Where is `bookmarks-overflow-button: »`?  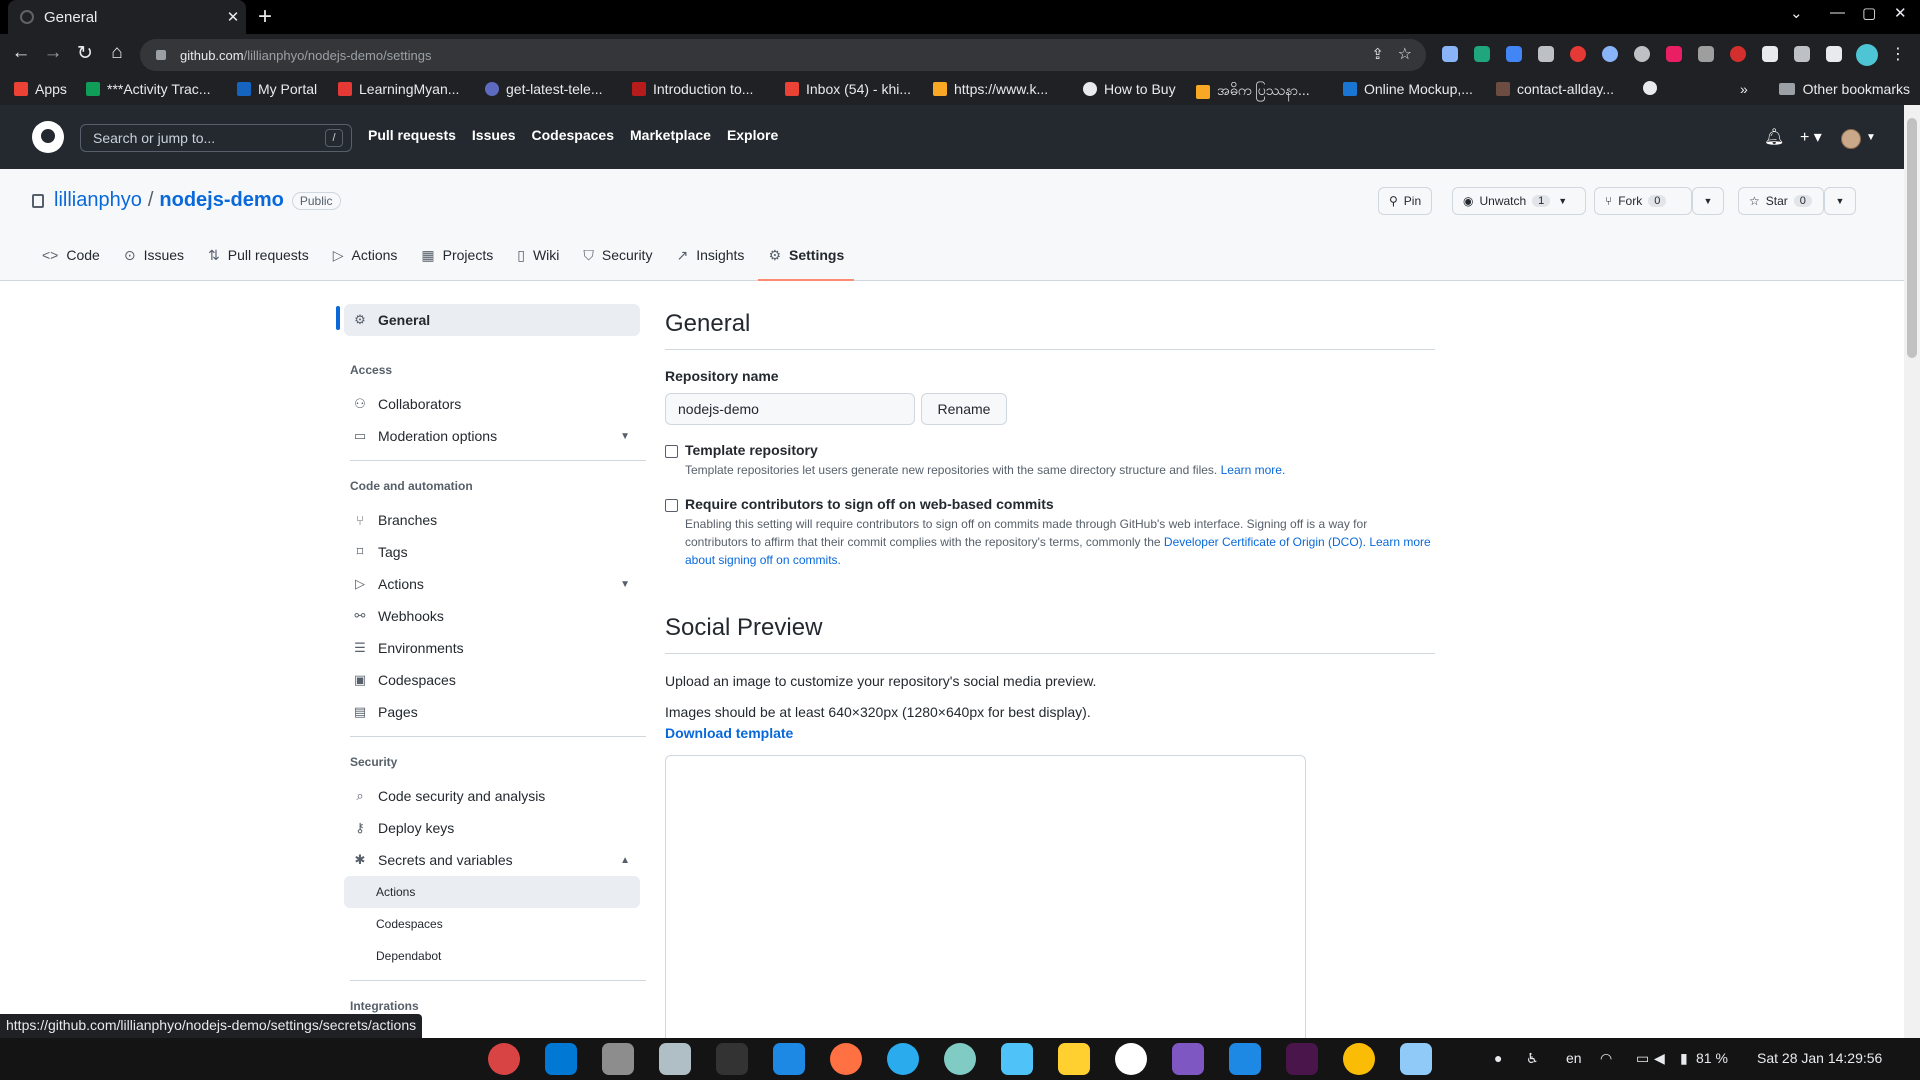 bookmarks-overflow-button: » is located at coordinates (1744, 89).